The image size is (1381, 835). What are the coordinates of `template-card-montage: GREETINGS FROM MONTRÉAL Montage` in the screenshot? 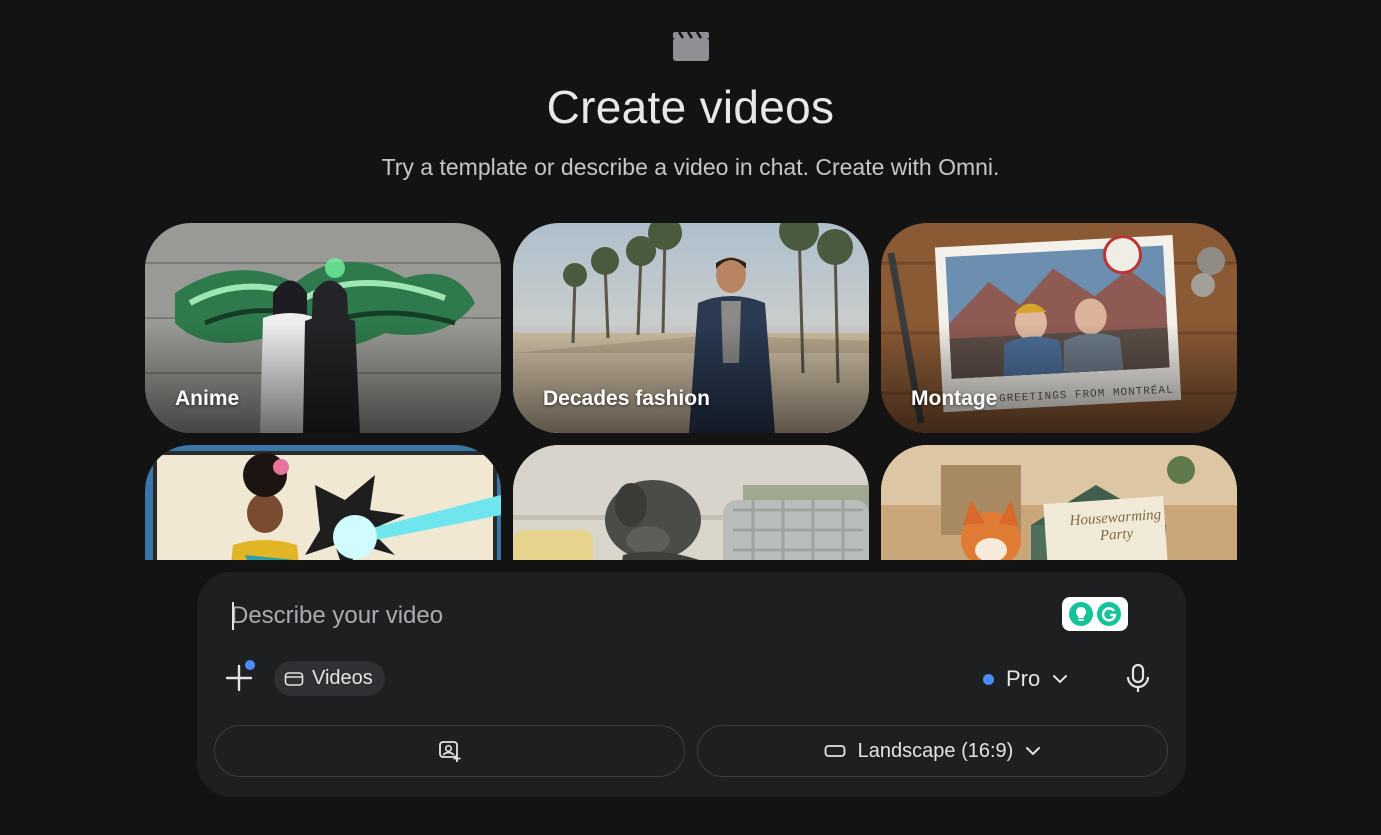 It's located at (1059, 328).